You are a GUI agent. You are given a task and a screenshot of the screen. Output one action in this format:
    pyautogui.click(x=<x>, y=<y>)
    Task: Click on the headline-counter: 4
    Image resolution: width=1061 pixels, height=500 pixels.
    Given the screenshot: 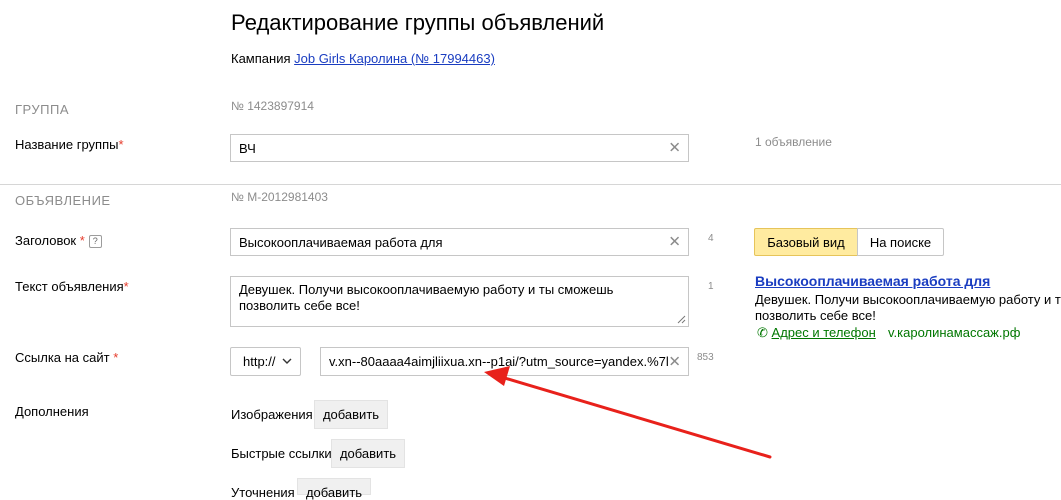 What is the action you would take?
    pyautogui.click(x=711, y=238)
    